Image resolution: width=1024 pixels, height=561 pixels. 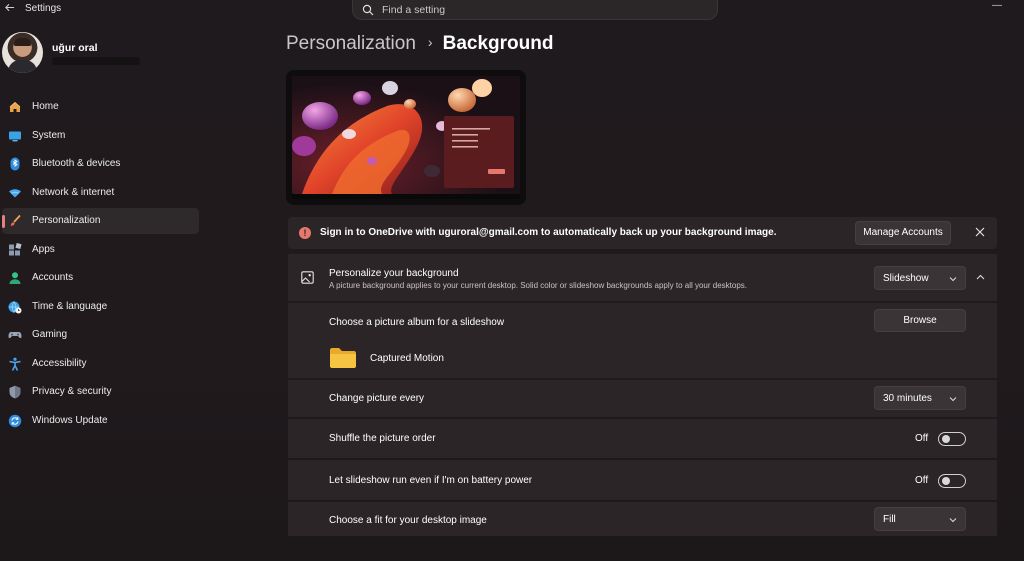 I want to click on breadcrumb-parent: Personalization, so click(x=351, y=43).